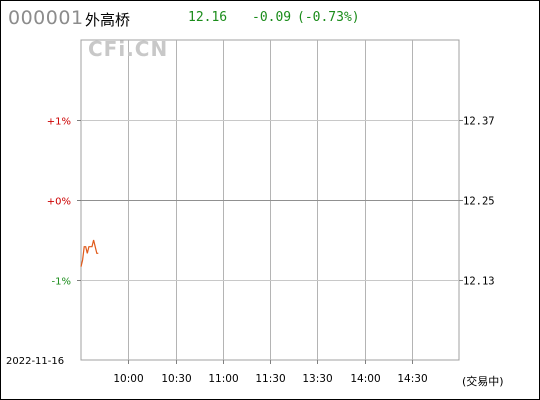 This screenshot has height=400, width=540. What do you see at coordinates (317, 379) in the screenshot?
I see `x-tick-label: 13:30` at bounding box center [317, 379].